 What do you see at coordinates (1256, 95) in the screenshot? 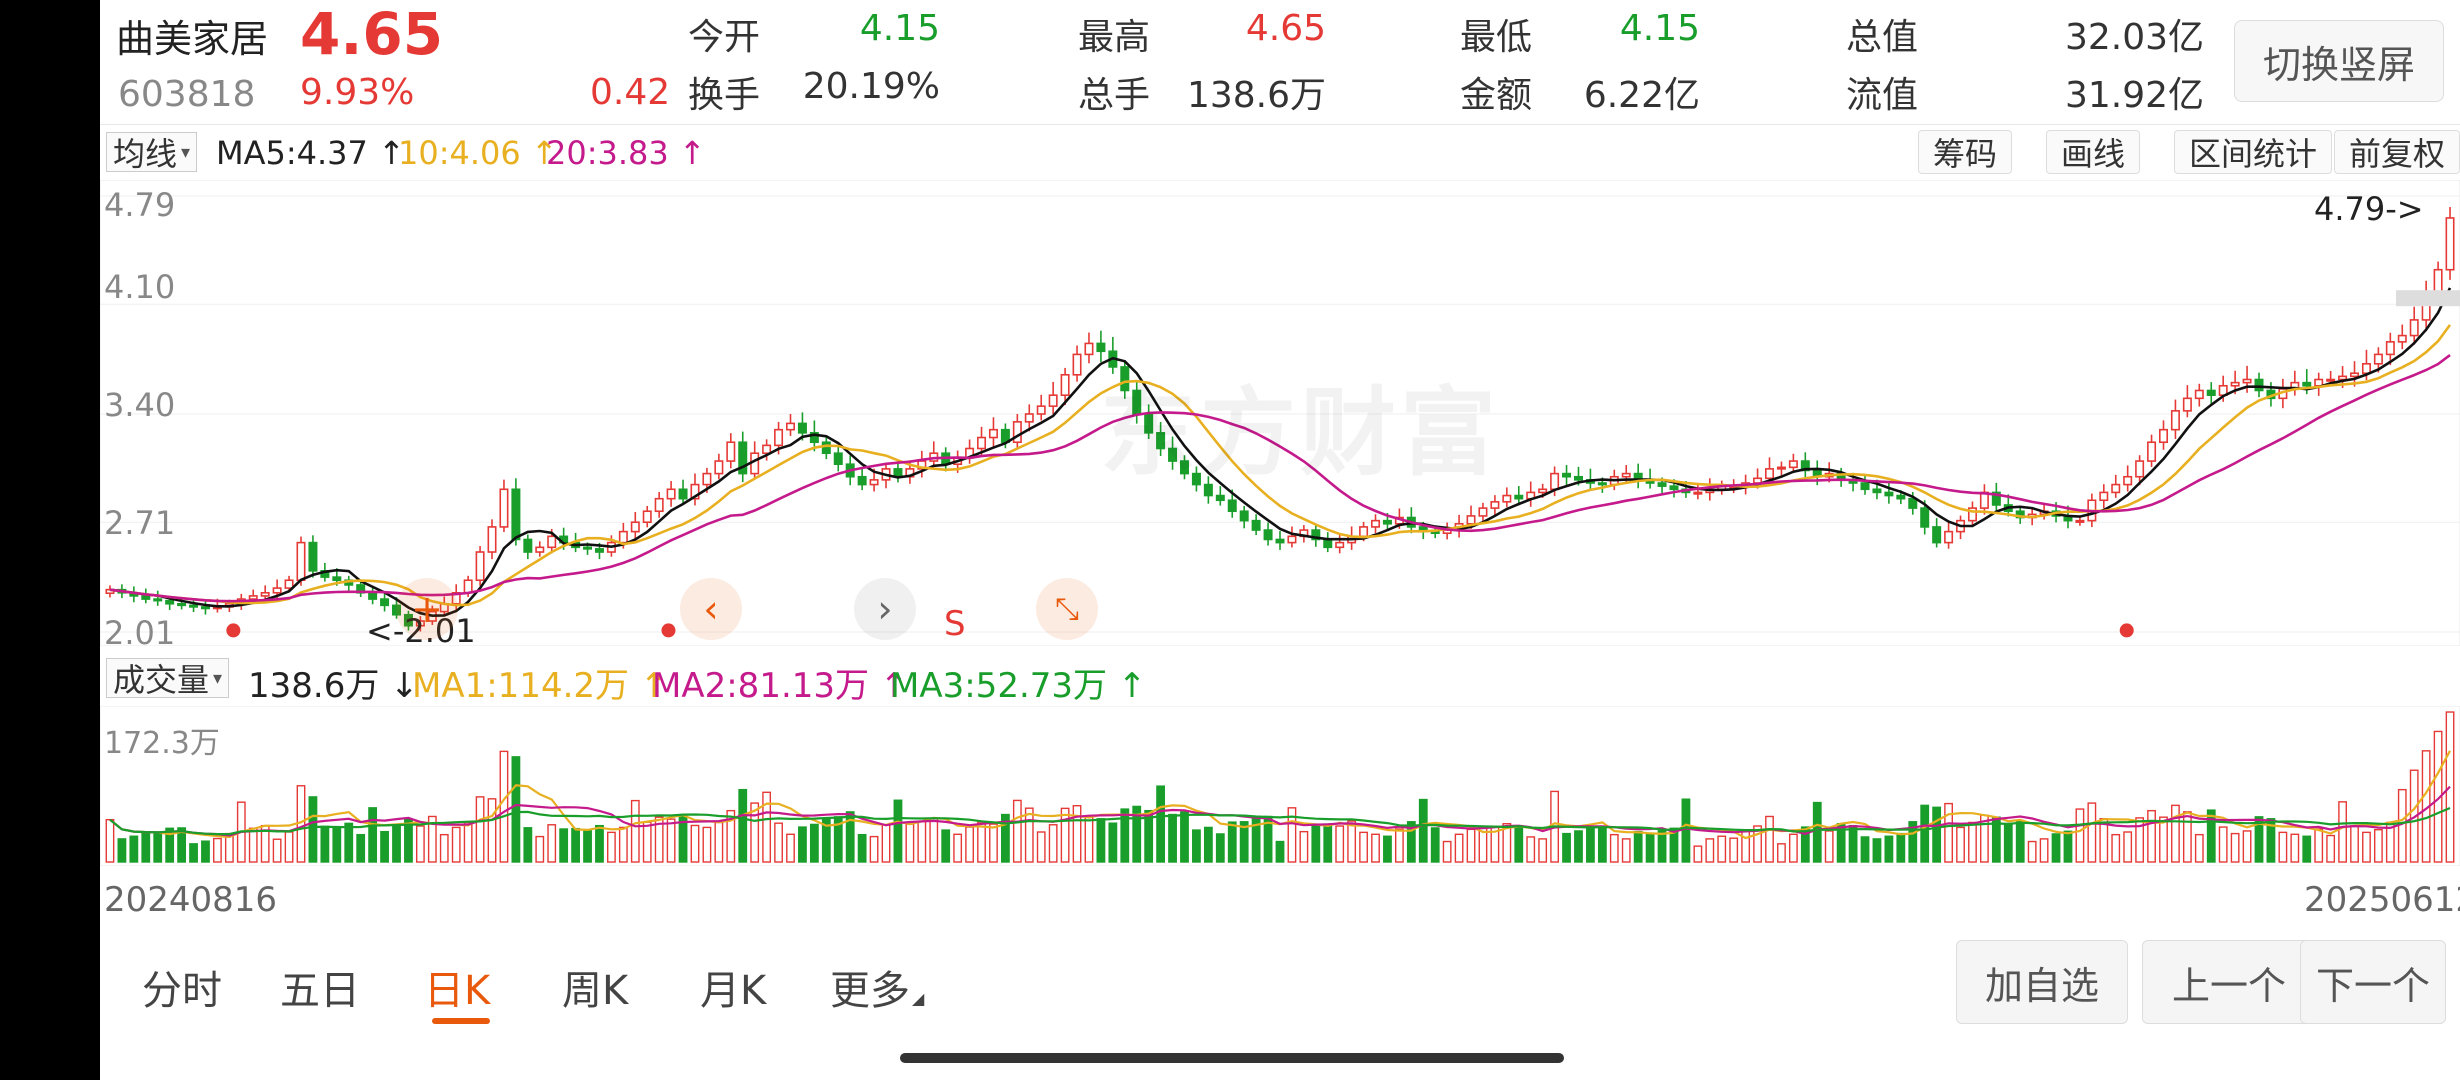
I see `stat-value: 138.6万` at bounding box center [1256, 95].